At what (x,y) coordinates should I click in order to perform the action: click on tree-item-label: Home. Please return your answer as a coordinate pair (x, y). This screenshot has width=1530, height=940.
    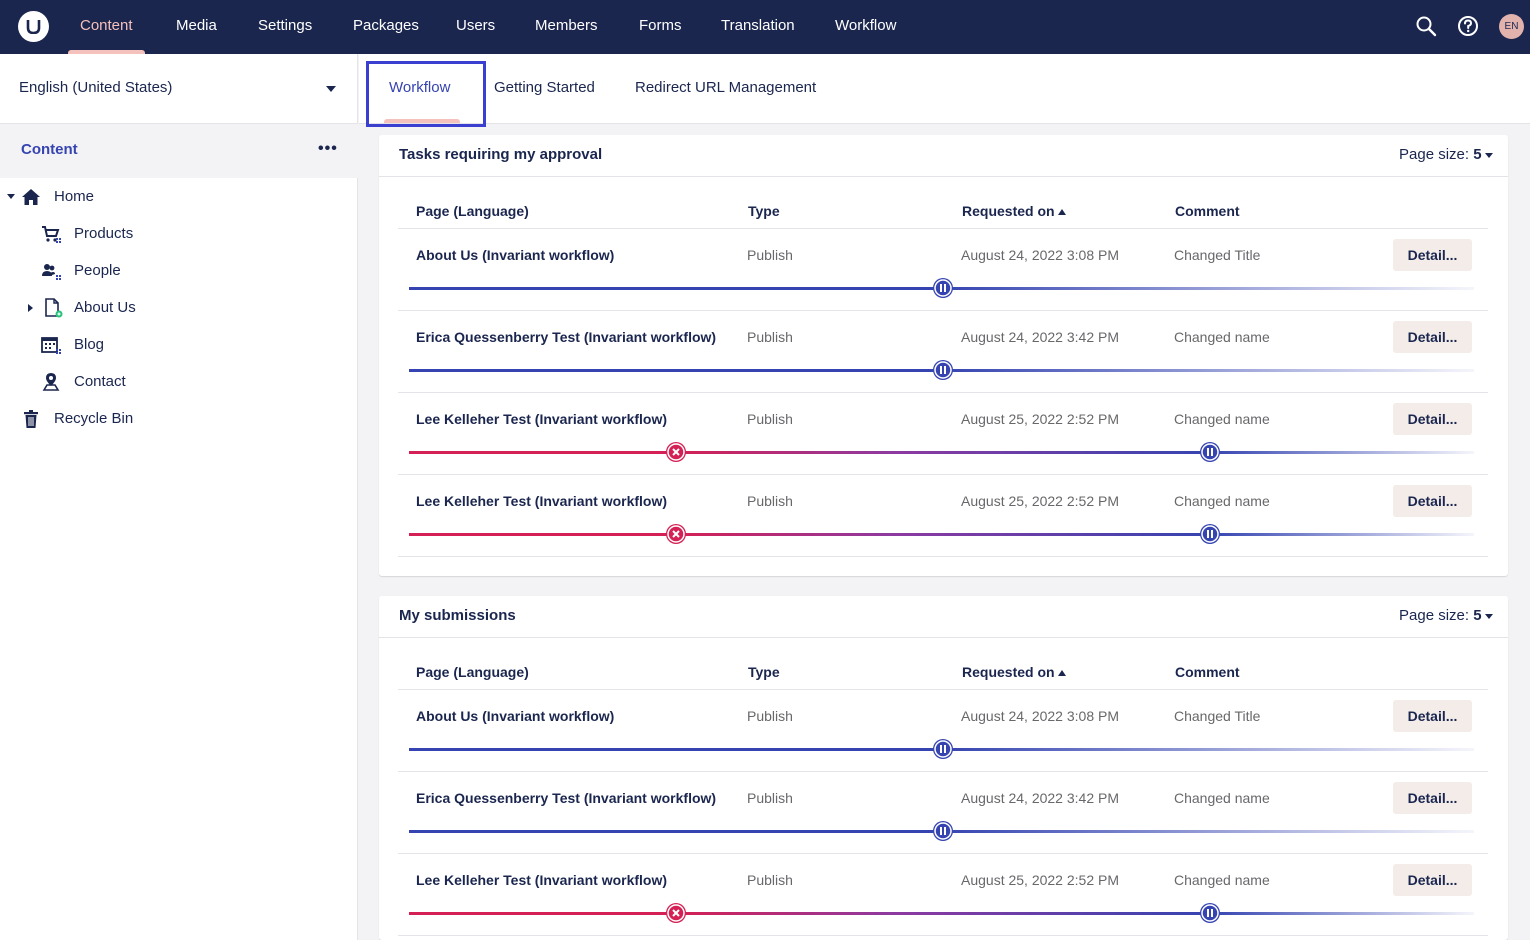
    Looking at the image, I should click on (74, 196).